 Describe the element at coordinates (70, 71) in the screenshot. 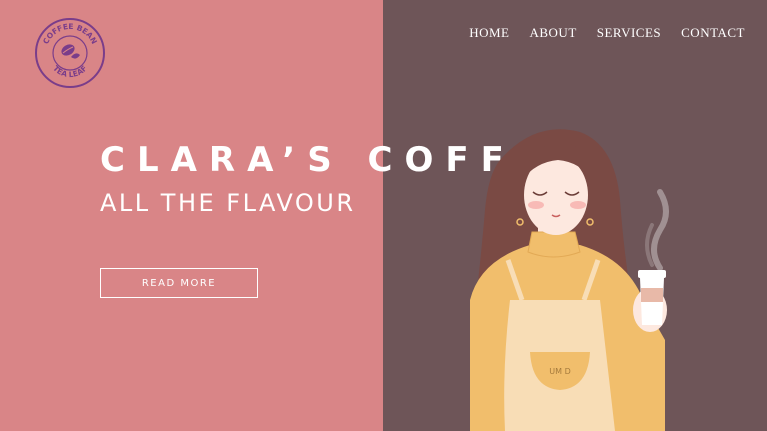

I see `logo-bottom-text: TEA LEAF` at that location.